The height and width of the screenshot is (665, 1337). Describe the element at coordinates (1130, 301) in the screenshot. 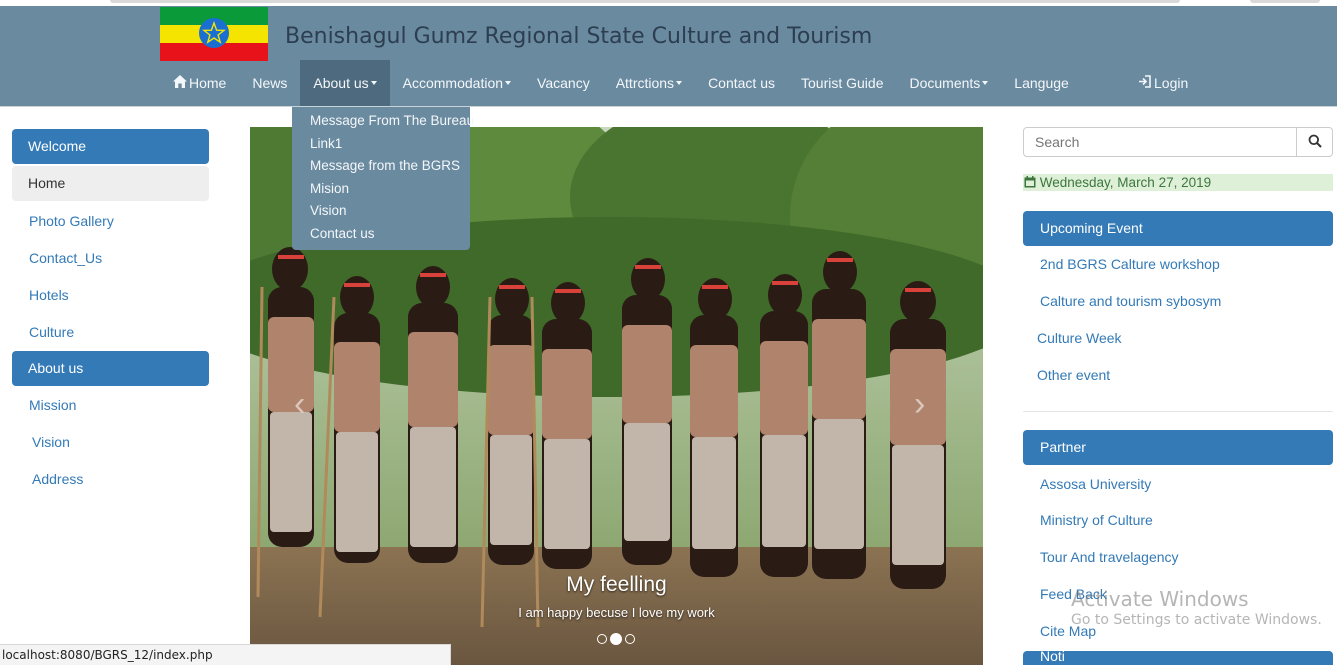

I see `event-link-sybosym: Calture and tourism sybosym` at that location.